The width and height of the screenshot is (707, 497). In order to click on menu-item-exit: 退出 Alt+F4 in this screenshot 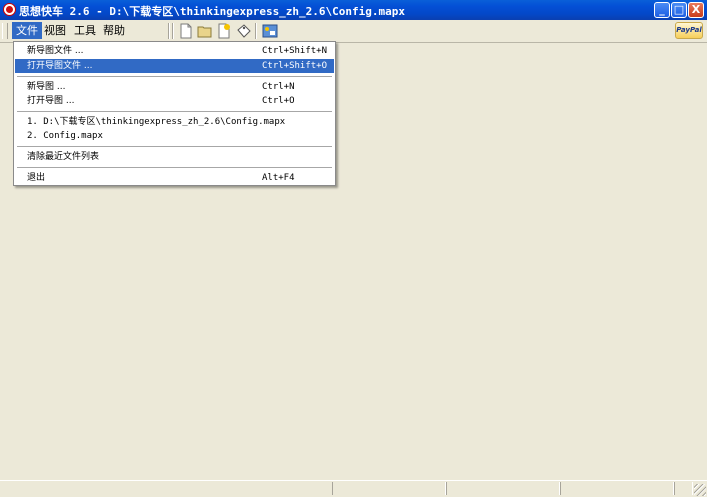, I will do `click(174, 178)`.